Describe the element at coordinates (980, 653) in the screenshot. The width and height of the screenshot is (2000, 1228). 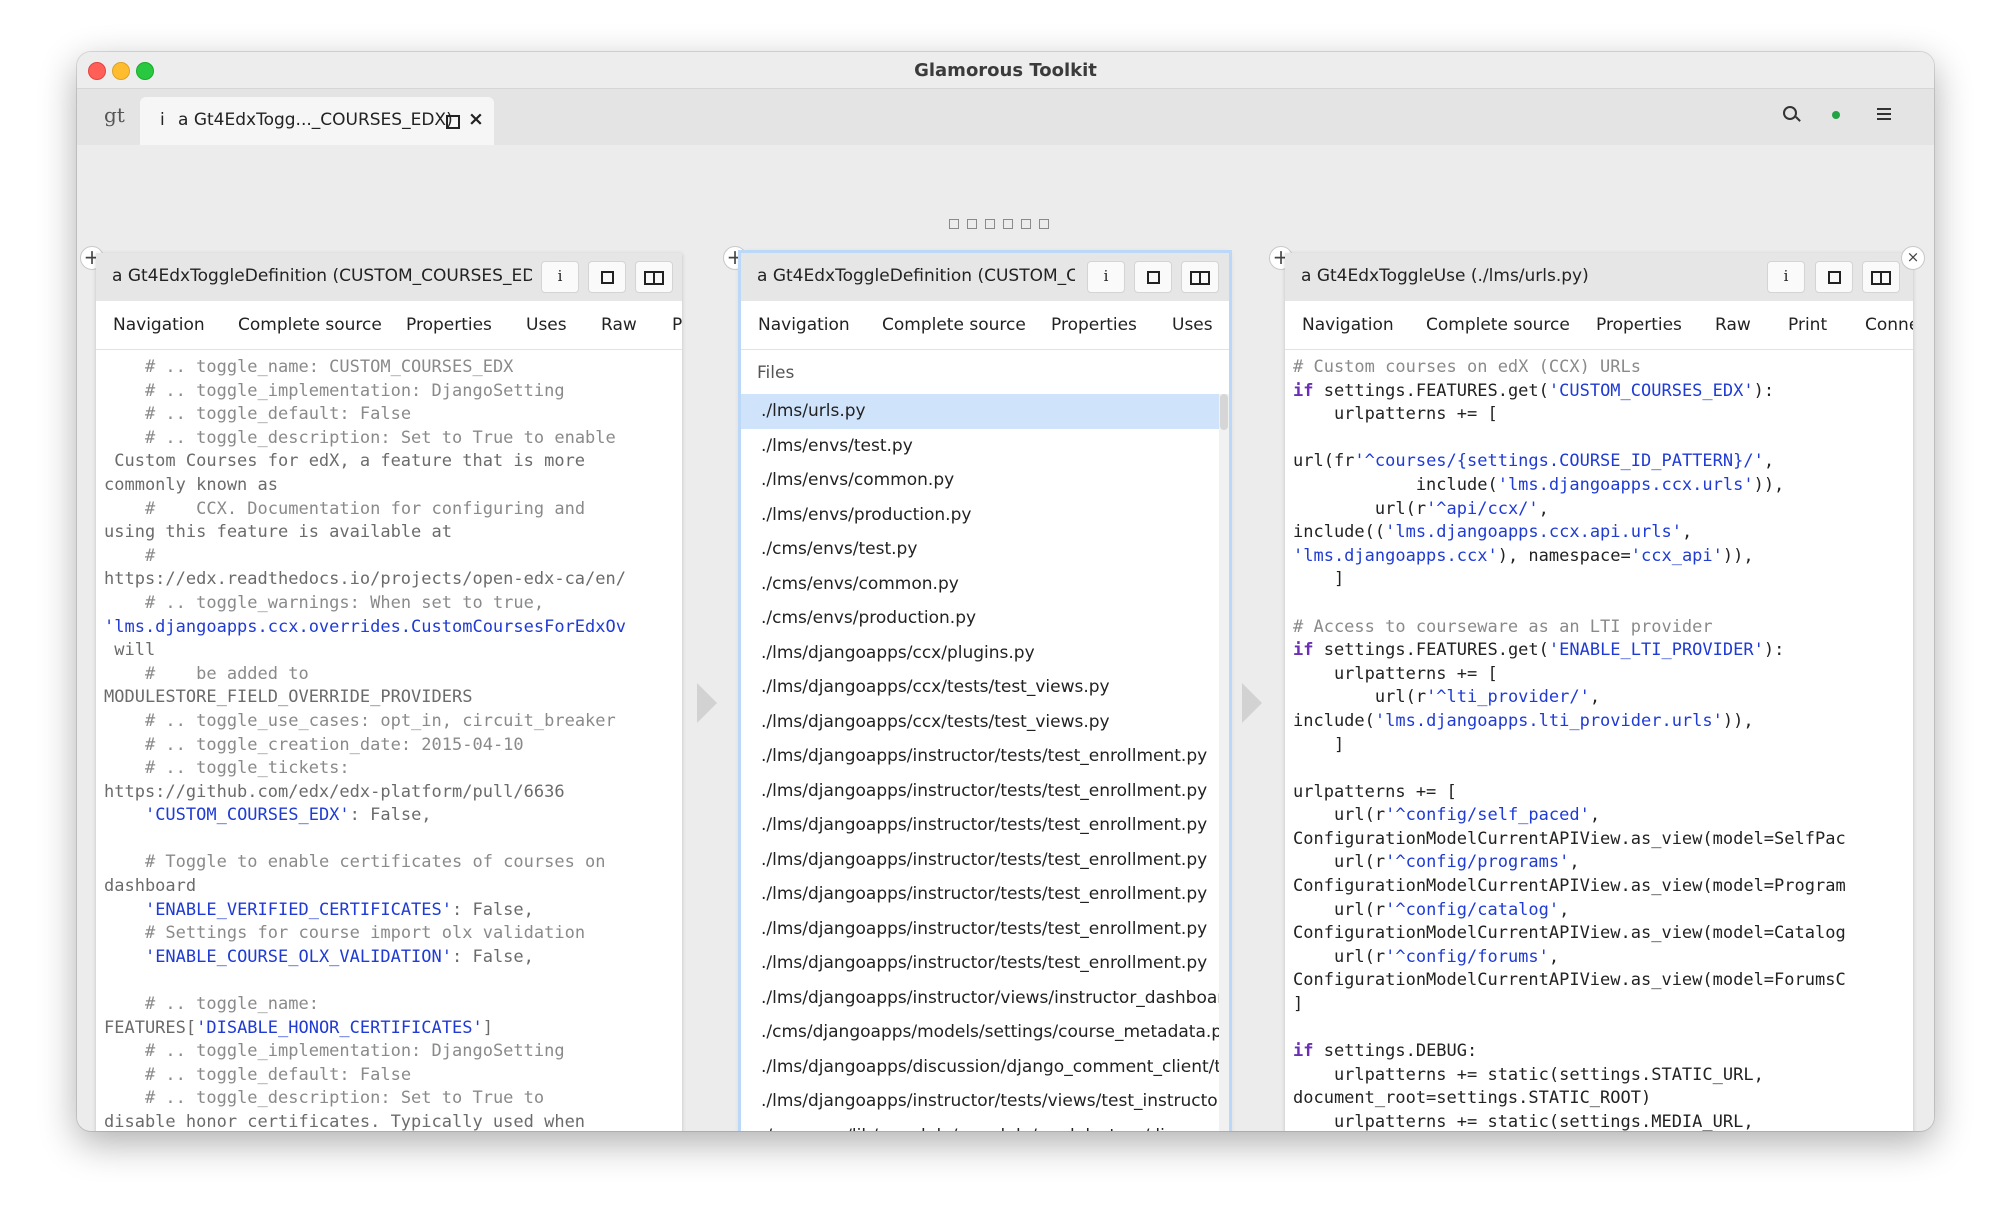
I see `file-list-item: ./lms/djangoapps/ccx/plugins.py` at that location.